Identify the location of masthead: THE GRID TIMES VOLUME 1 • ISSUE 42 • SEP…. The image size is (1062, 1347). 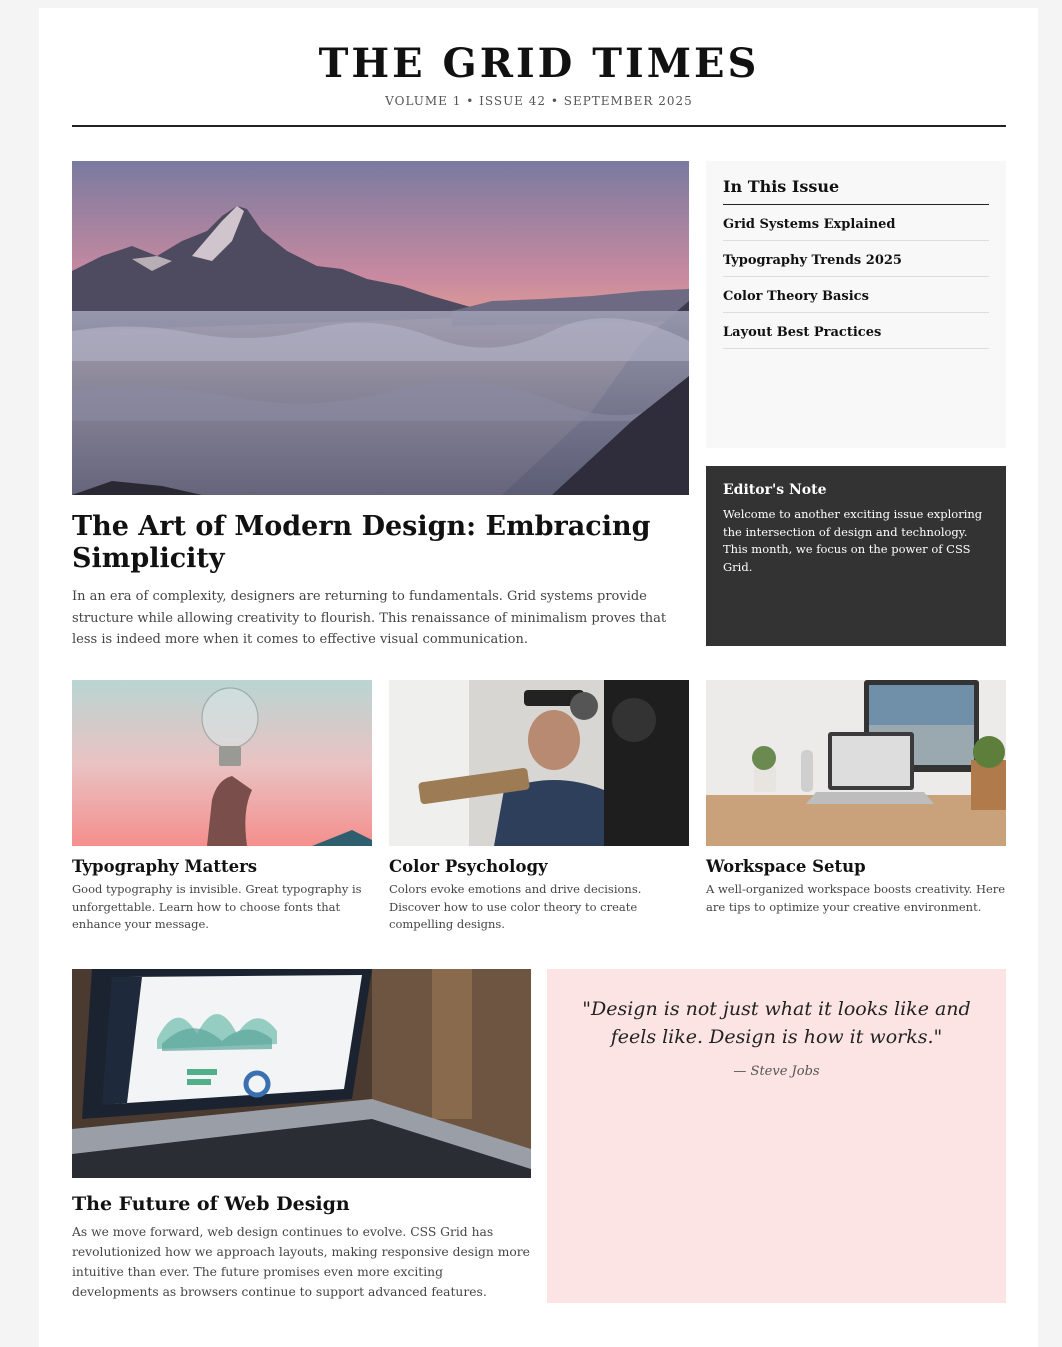
(539, 67).